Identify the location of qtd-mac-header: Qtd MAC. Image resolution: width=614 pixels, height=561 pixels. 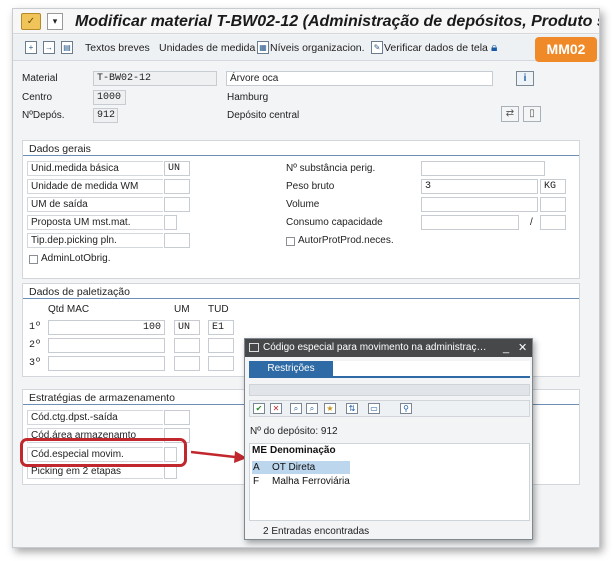
(69, 309).